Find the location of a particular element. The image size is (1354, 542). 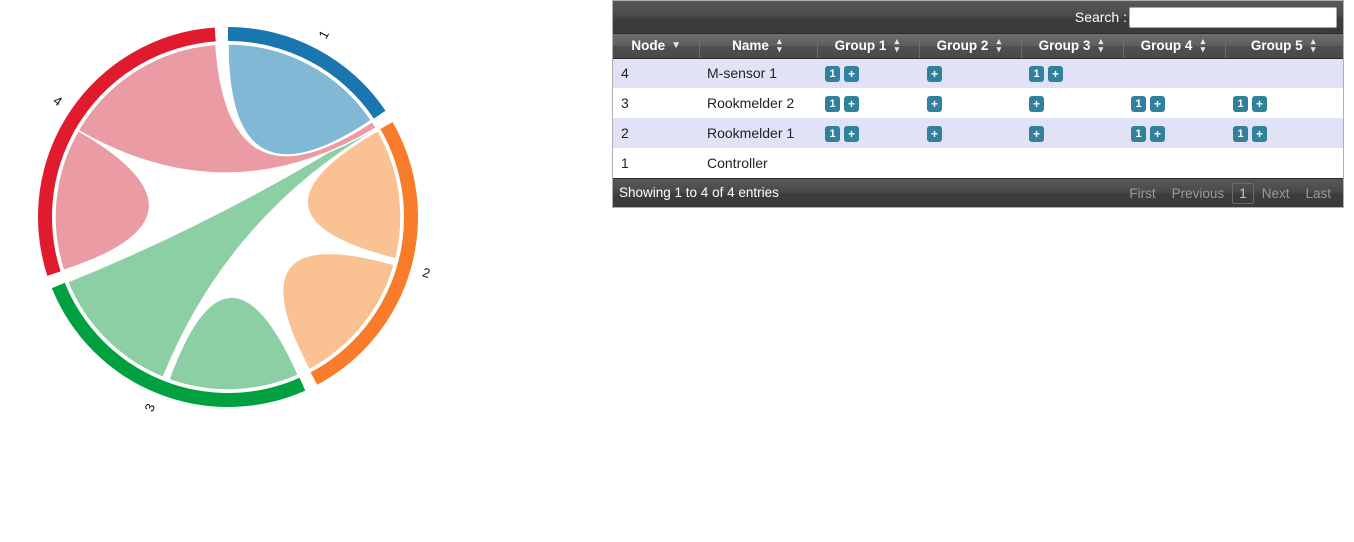

cell-name: Controller is located at coordinates (758, 163).